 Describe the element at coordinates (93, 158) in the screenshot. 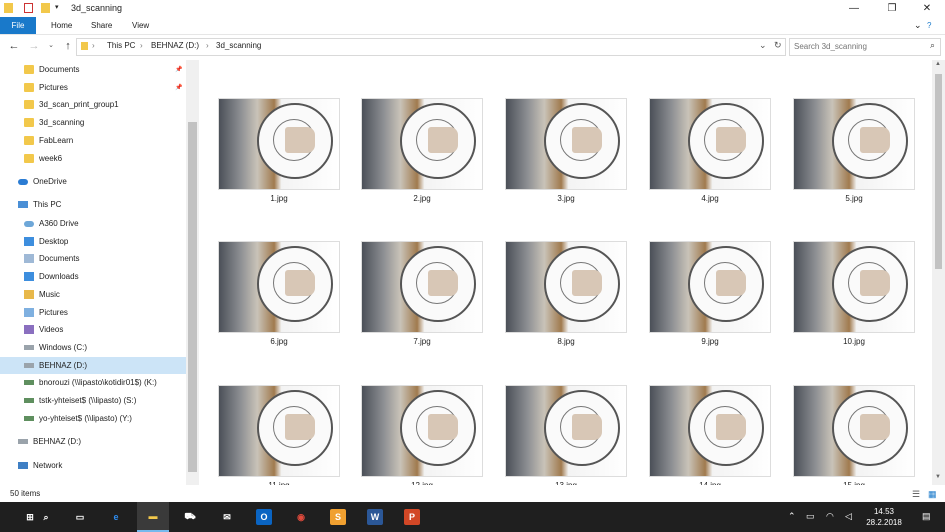

I see `nav-item-quick-5: week6` at that location.